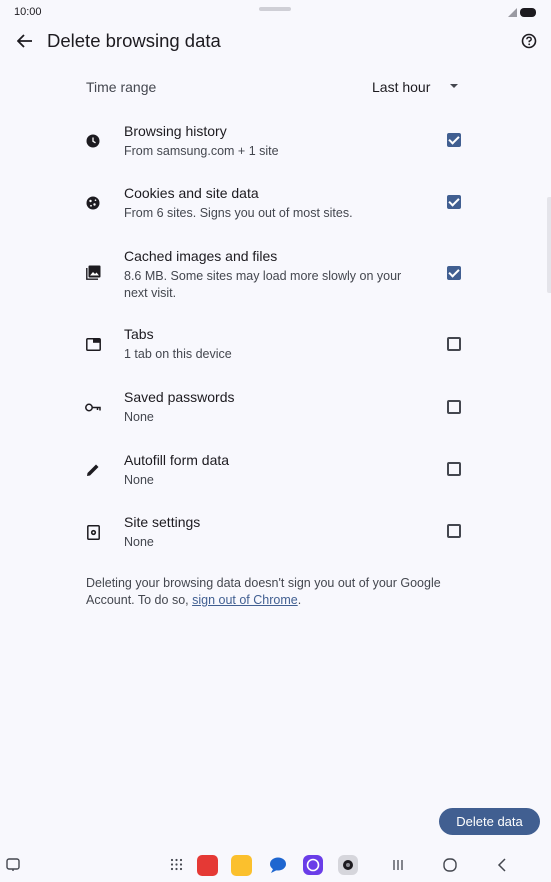 The image size is (551, 882). Describe the element at coordinates (502, 865) in the screenshot. I see `nav-back-icon` at that location.